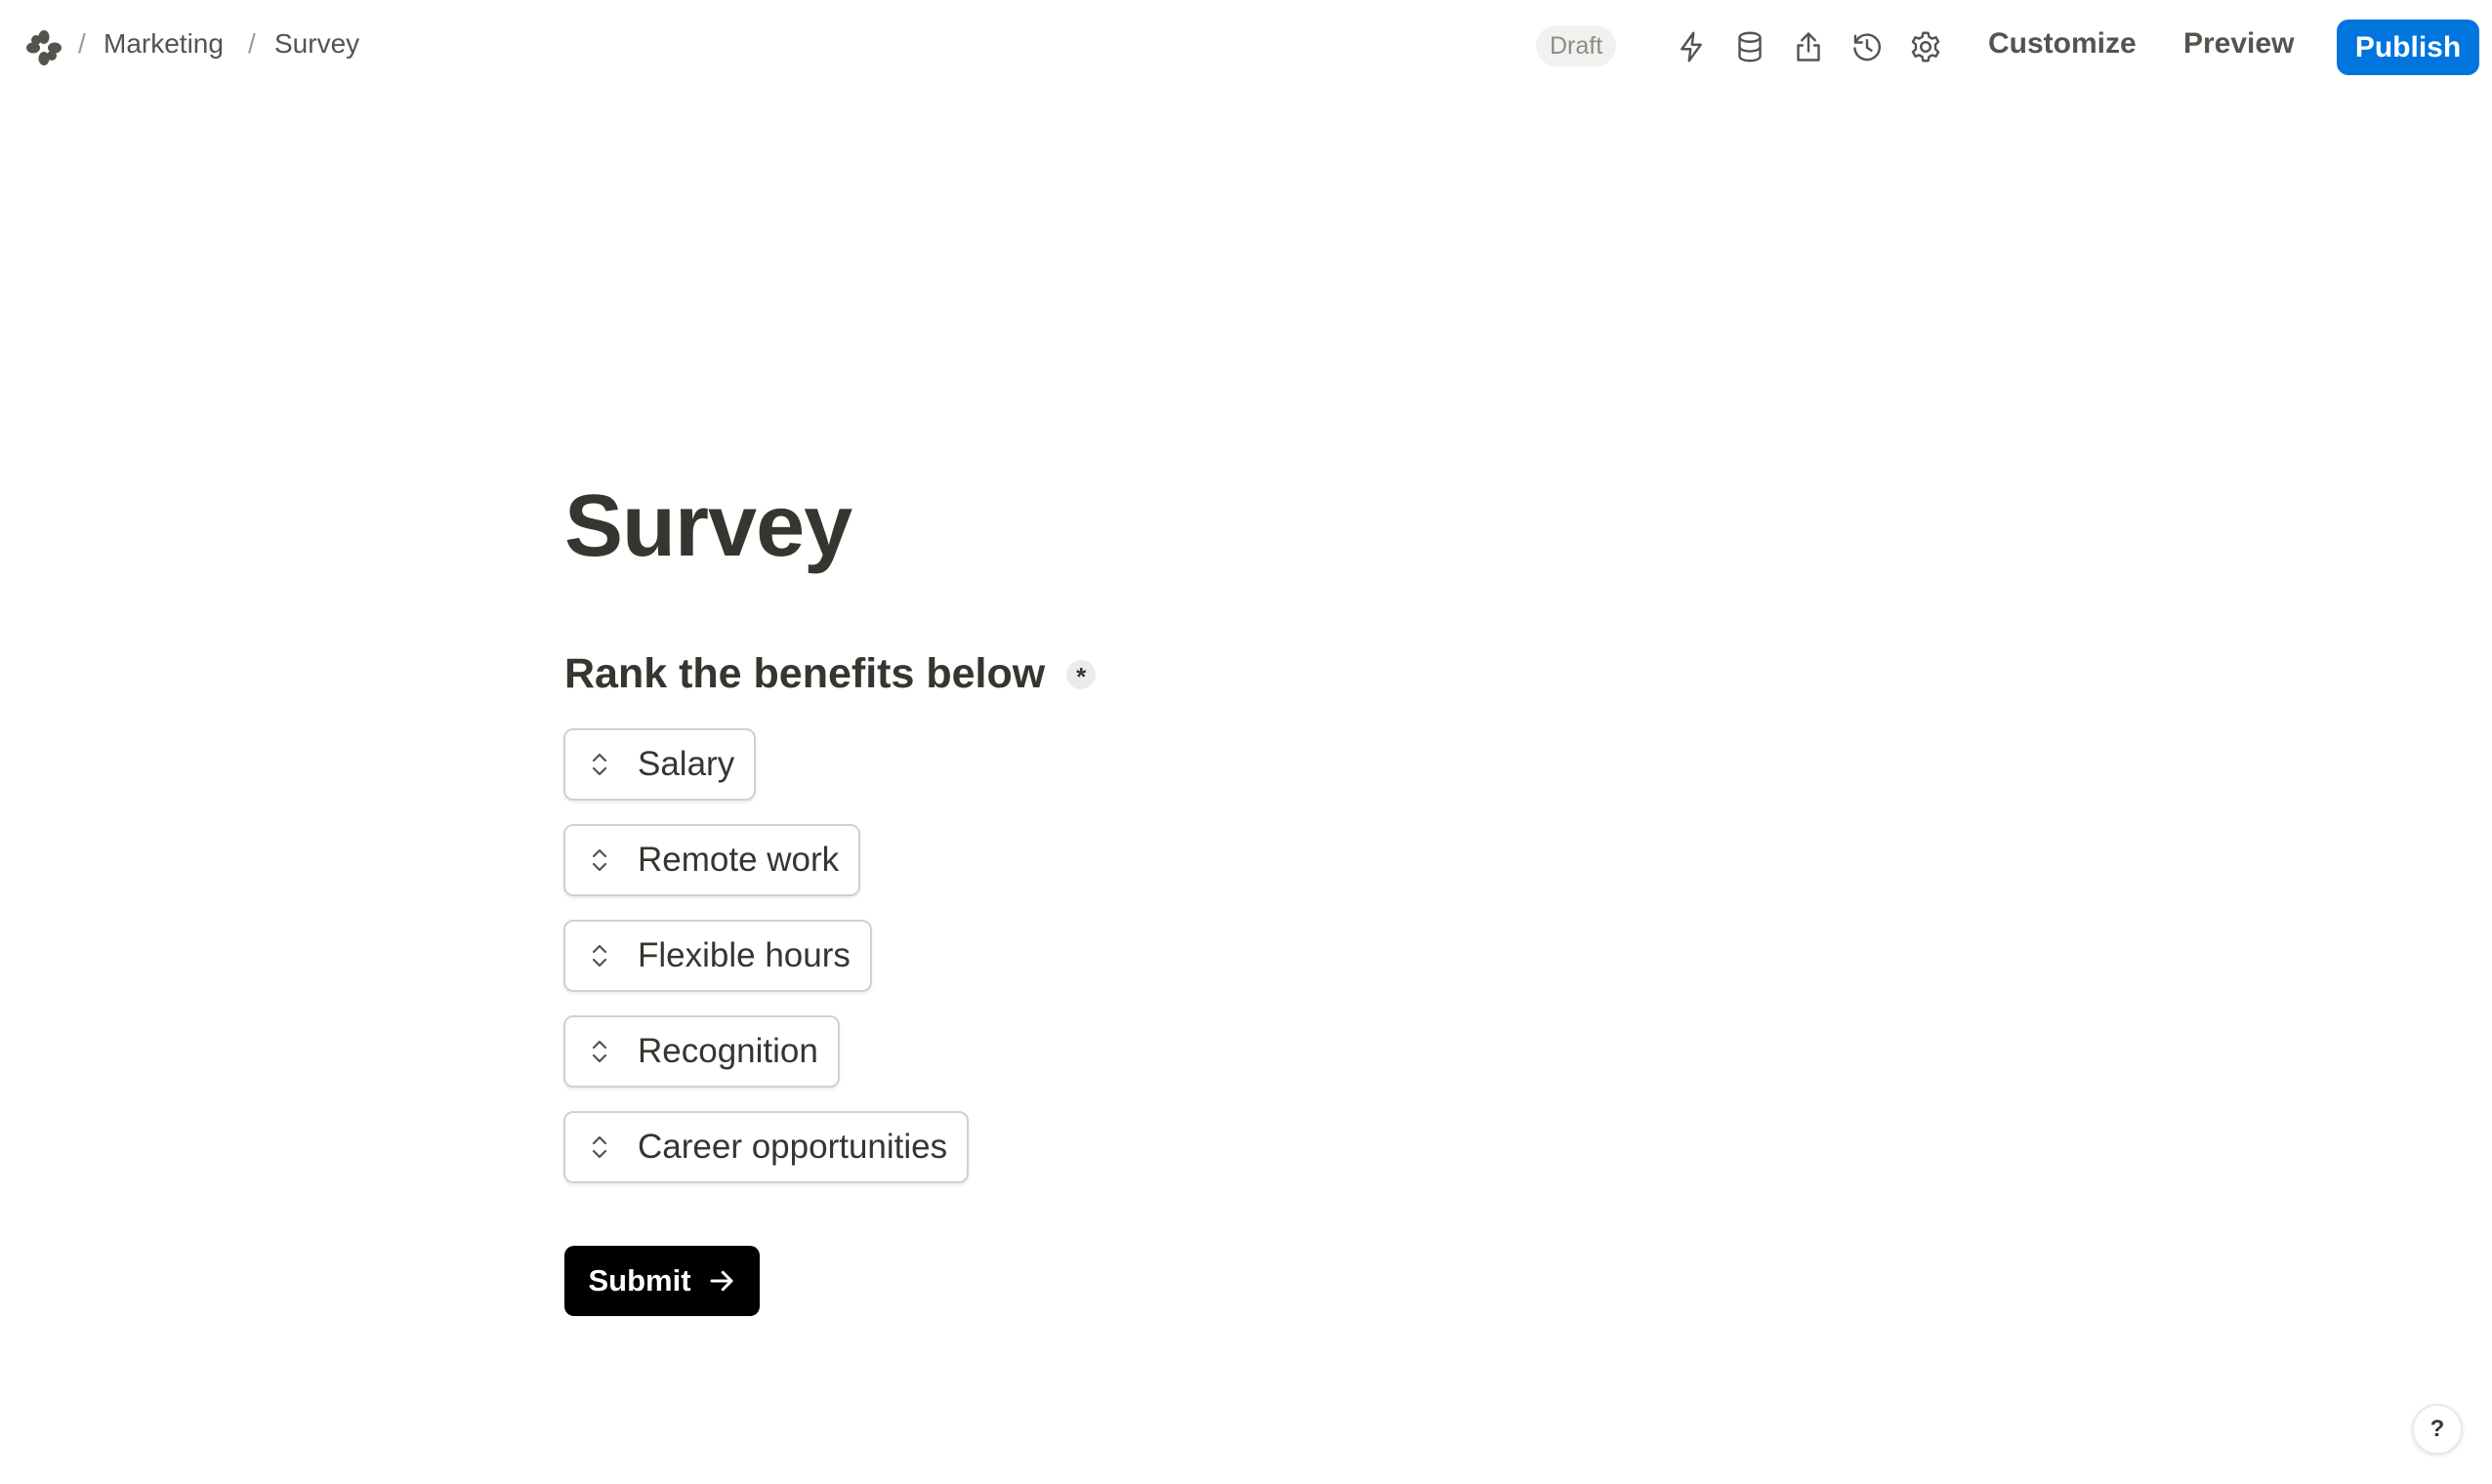 Image resolution: width=2492 pixels, height=1484 pixels. Describe the element at coordinates (1691, 47) in the screenshot. I see `lightning-icon` at that location.